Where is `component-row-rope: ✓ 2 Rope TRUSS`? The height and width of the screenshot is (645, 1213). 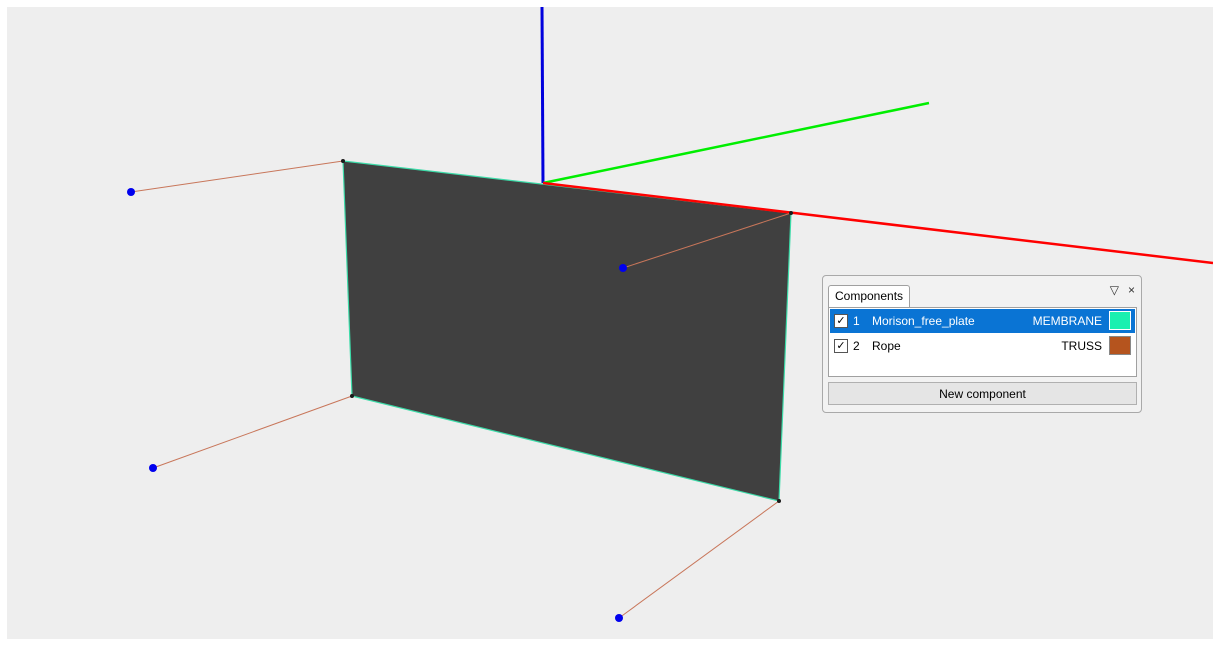
component-row-rope: ✓ 2 Rope TRUSS is located at coordinates (982, 346).